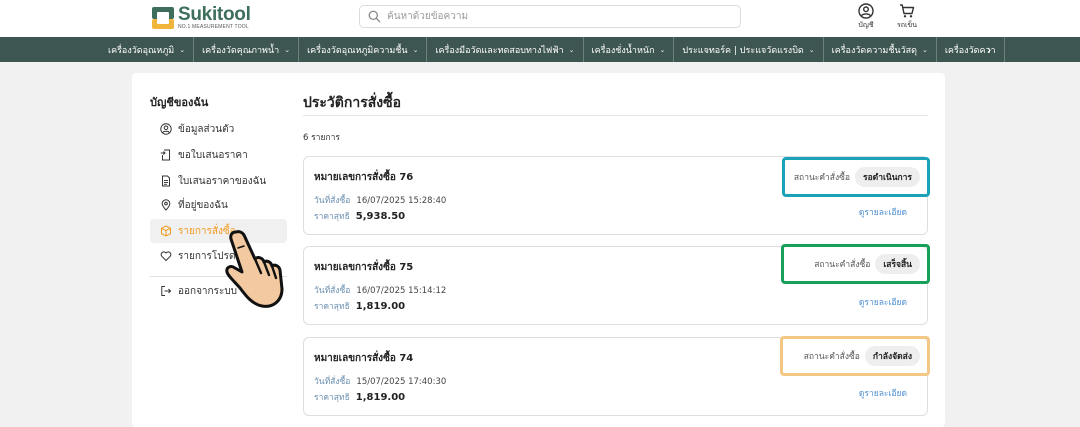 This screenshot has height=427, width=1080. I want to click on sidebar-item-profile: ข้อมูลส่วนตัว, so click(218, 129).